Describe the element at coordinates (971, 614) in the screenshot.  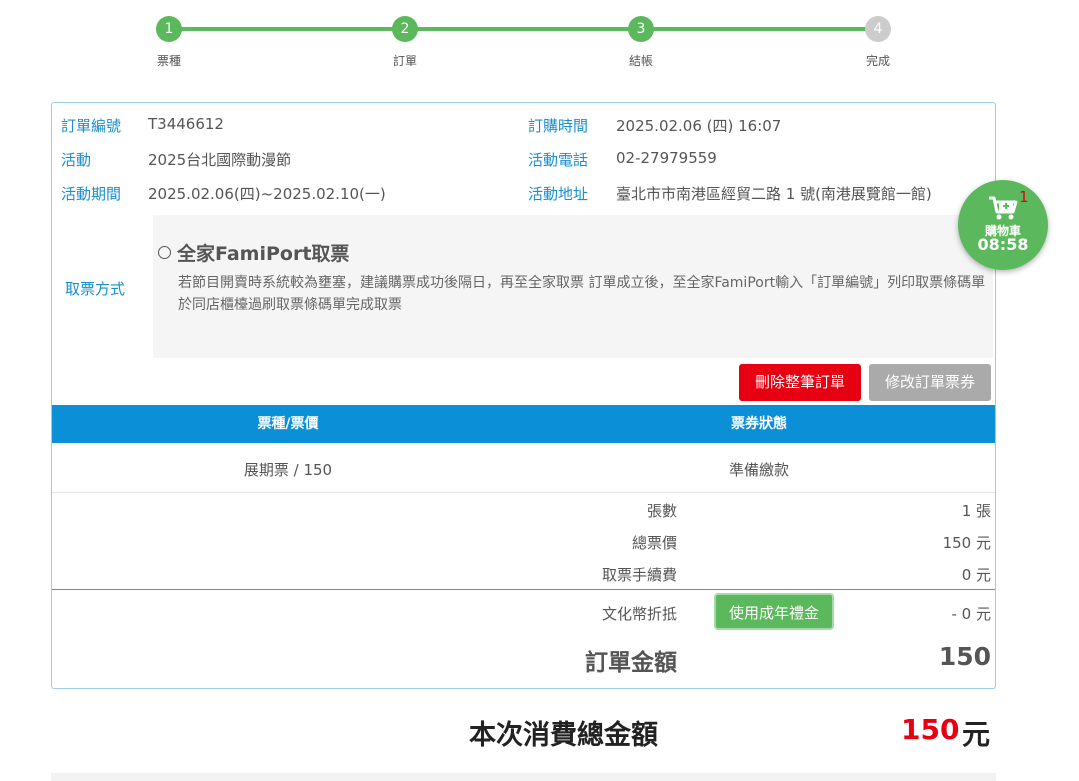
I see `culture-credit-value: - 0 元` at that location.